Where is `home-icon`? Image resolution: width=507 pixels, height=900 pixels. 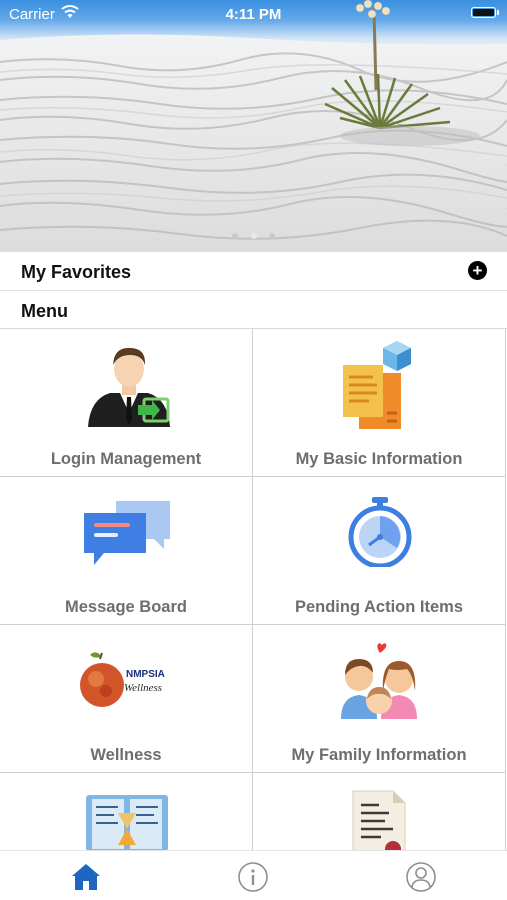
home-icon is located at coordinates (86, 877).